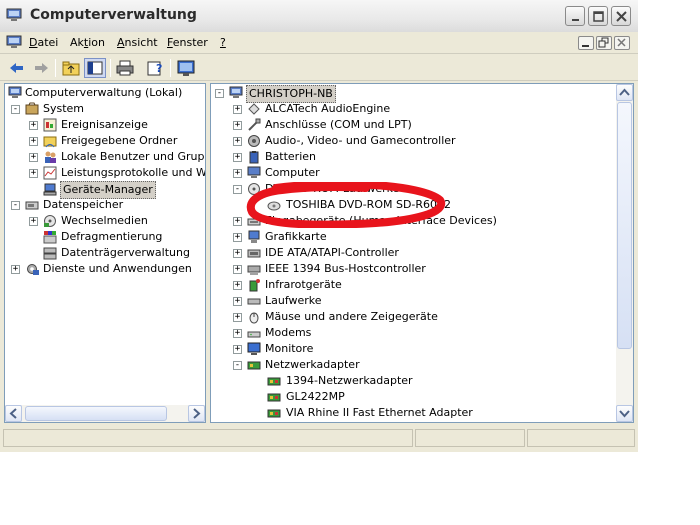 The image size is (700, 525). What do you see at coordinates (105, 173) in the screenshot?
I see `tree-item-performance-logs: + Leistungsprotokolle und Warnungen` at bounding box center [105, 173].